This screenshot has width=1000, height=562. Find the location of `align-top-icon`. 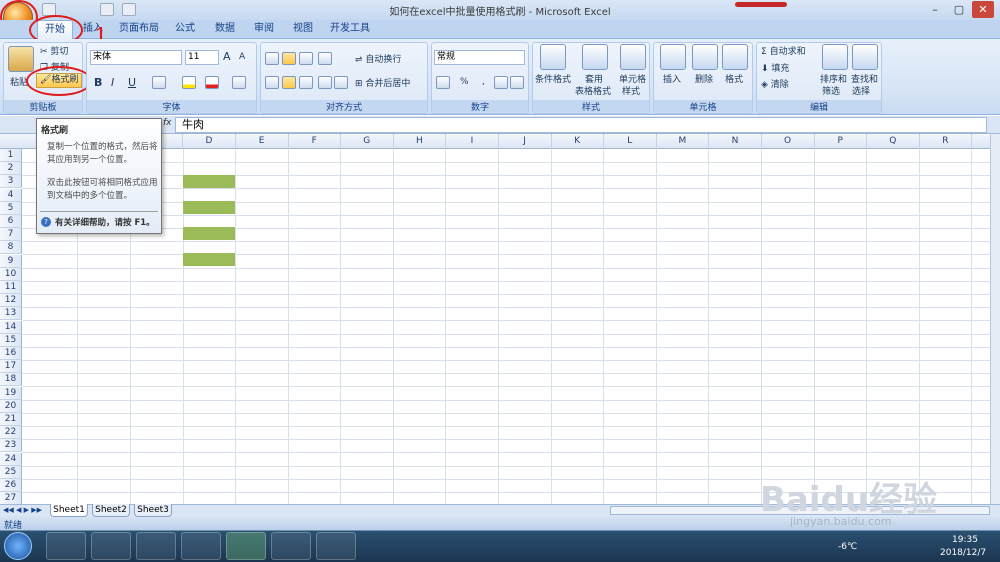

align-top-icon is located at coordinates (272, 58).